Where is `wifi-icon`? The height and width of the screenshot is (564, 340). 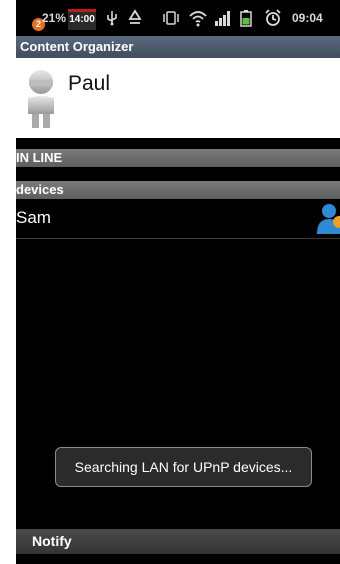 wifi-icon is located at coordinates (198, 19).